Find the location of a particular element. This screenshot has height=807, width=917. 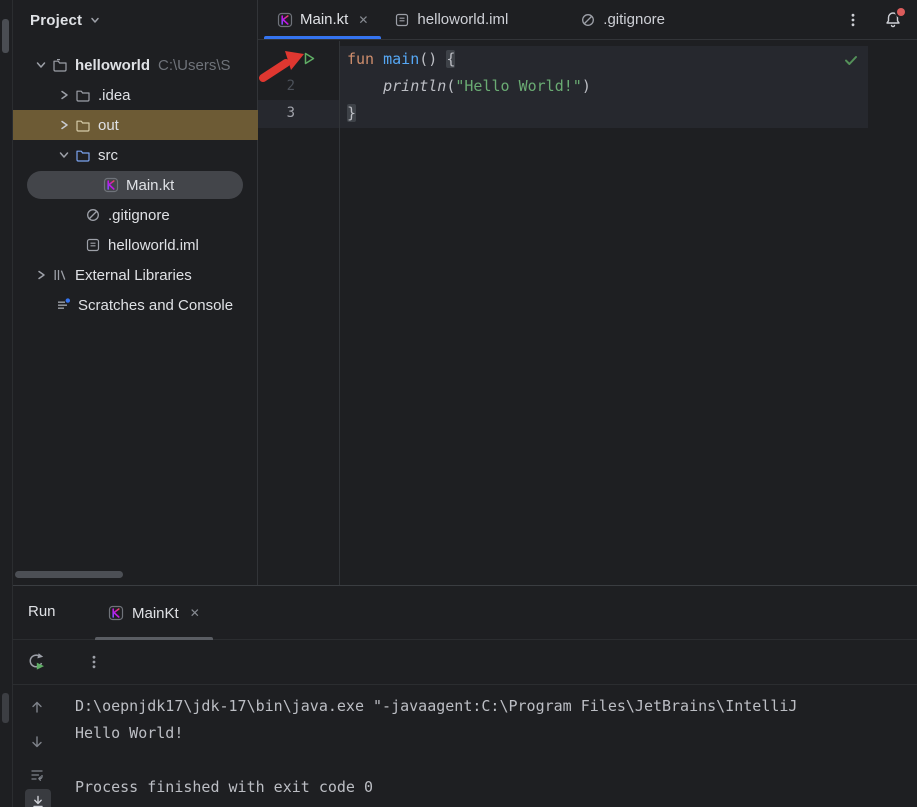

notifications-bell-icon is located at coordinates (894, 18).